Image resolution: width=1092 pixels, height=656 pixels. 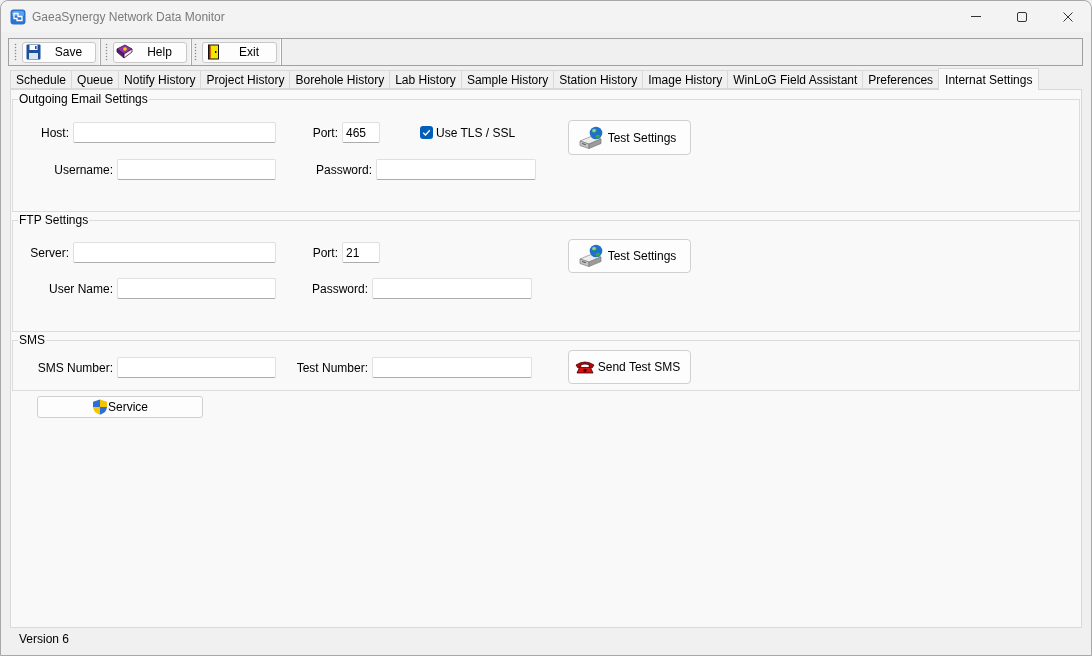 I want to click on tab: Internat Settings, so click(x=989, y=79).